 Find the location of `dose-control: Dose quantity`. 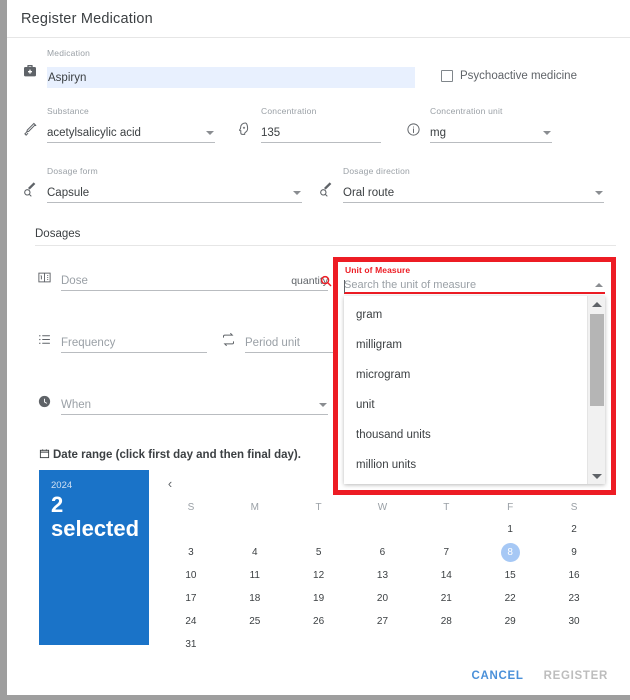

dose-control: Dose quantity is located at coordinates (194, 281).